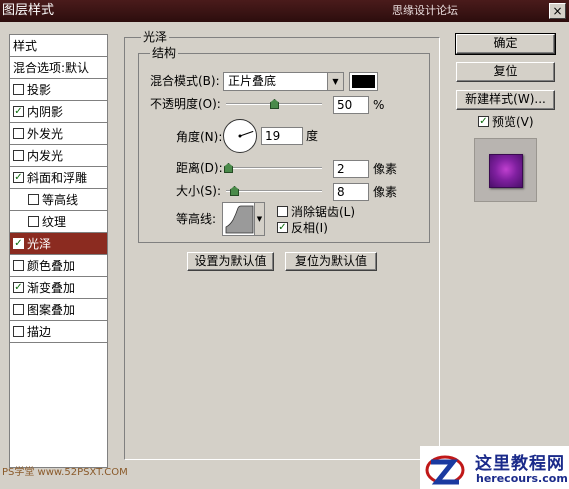 The height and width of the screenshot is (489, 569). I want to click on style-item: 外发光, so click(58, 134).